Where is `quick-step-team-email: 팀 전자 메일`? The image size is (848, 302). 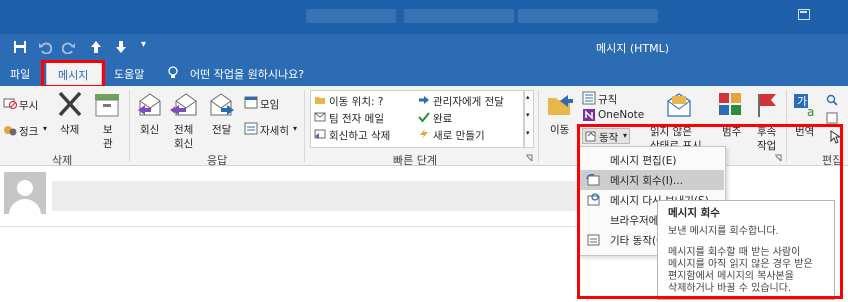 quick-step-team-email: 팀 전자 메일 is located at coordinates (356, 118).